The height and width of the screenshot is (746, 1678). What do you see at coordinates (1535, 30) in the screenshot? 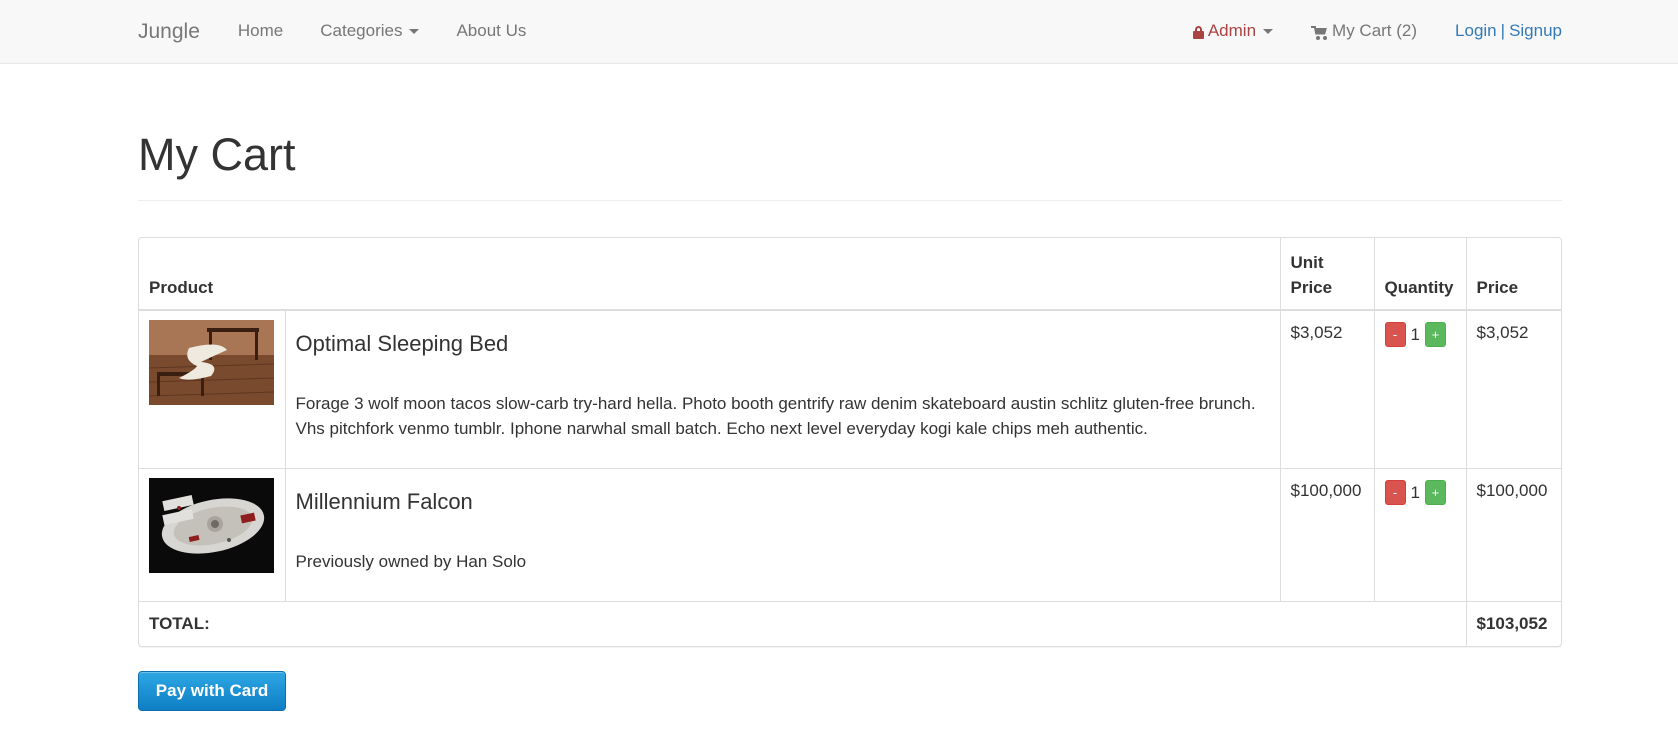
I see `signup-link: Signup` at bounding box center [1535, 30].